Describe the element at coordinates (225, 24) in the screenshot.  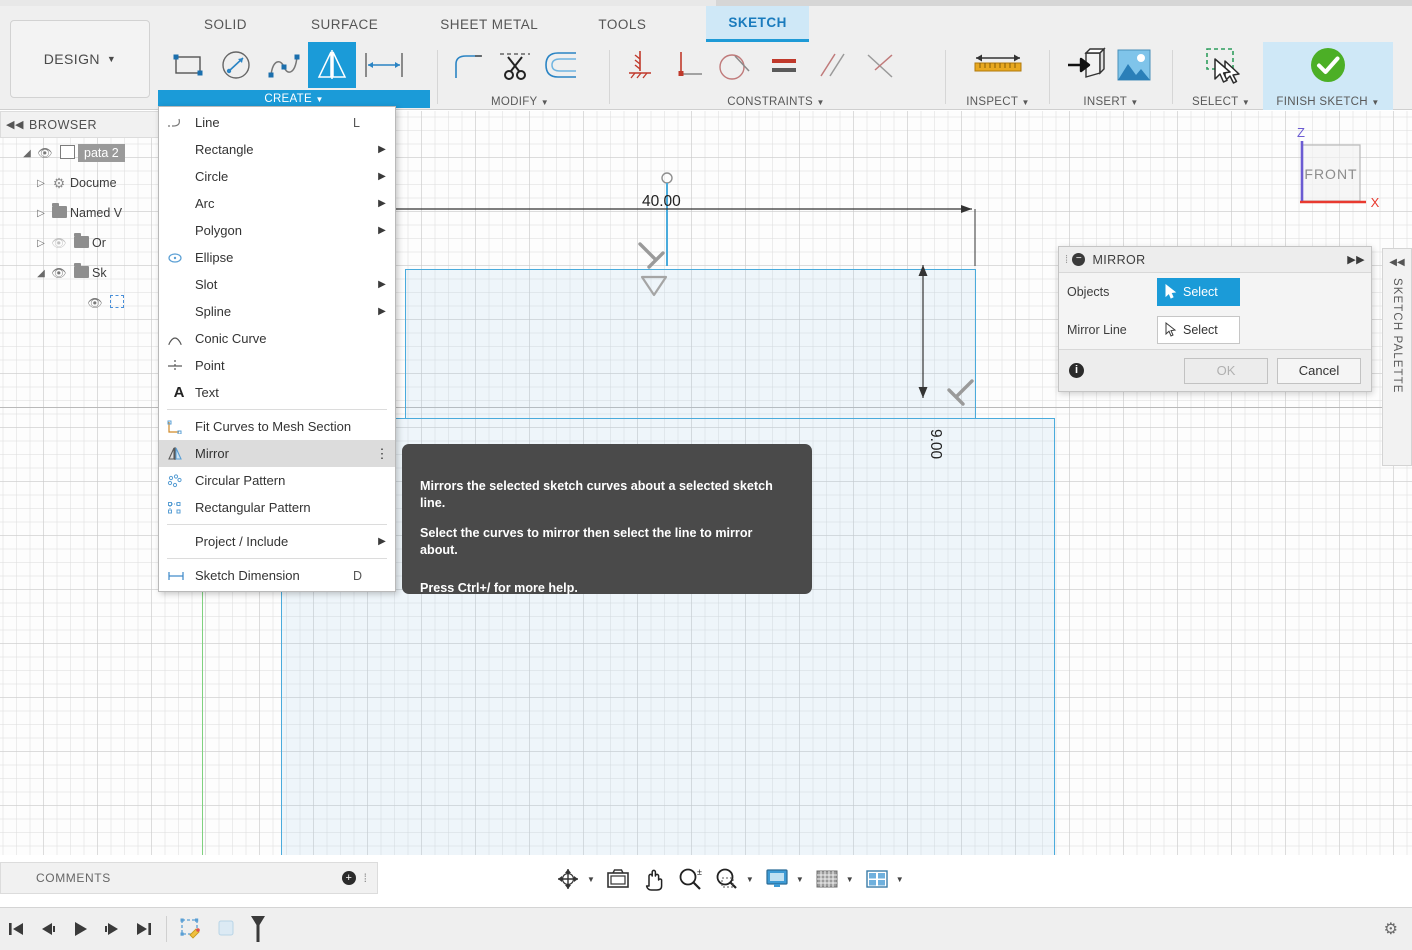
I see `tab-solid: SOLID` at that location.